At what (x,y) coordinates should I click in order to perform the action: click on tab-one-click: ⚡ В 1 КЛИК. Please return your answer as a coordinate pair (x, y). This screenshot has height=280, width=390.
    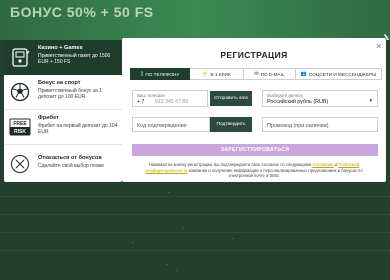
    Looking at the image, I should click on (217, 74).